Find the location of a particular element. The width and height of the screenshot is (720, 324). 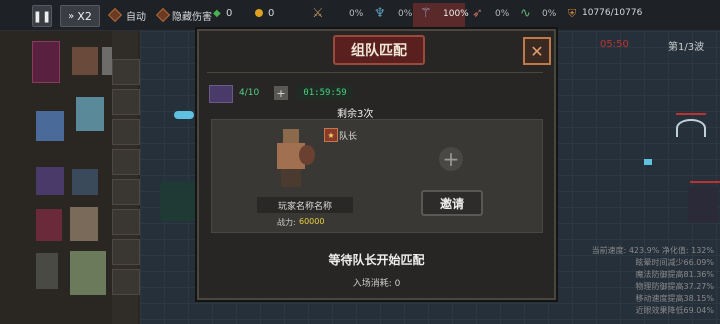

fast-forward-icon: » is located at coordinates (71, 16).